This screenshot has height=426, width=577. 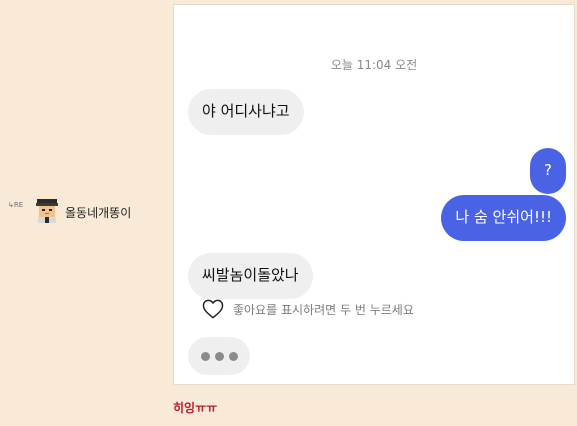 What do you see at coordinates (47, 211) in the screenshot?
I see `avatar-pixel-icon` at bounding box center [47, 211].